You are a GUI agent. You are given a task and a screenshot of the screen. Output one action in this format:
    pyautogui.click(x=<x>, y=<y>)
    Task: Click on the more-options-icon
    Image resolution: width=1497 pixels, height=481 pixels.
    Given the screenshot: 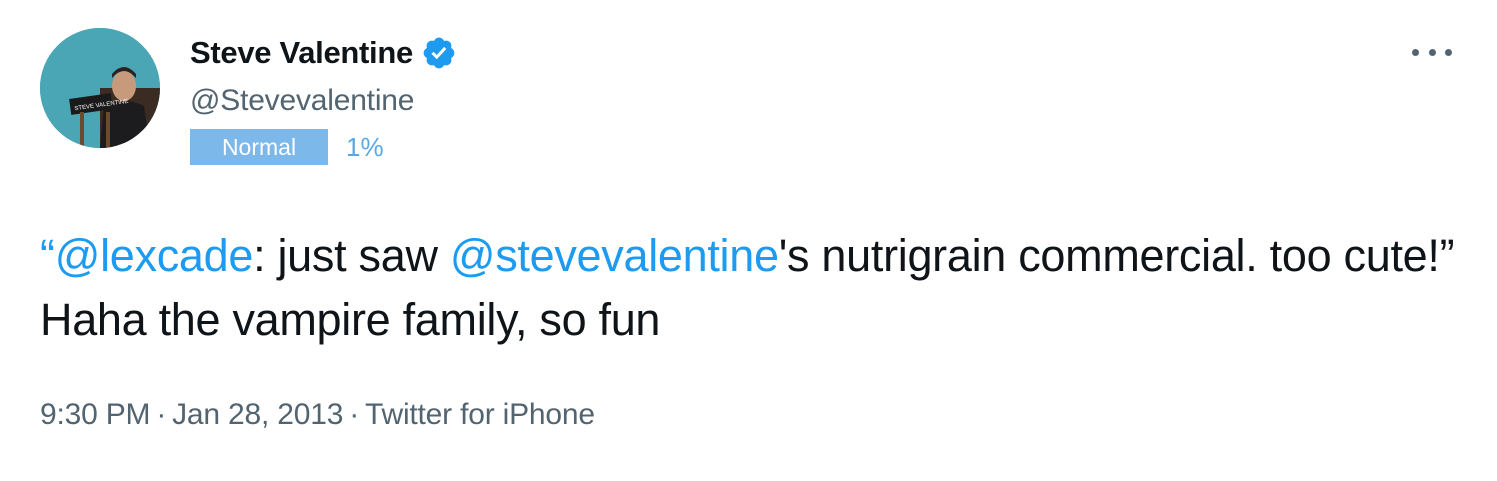 What is the action you would take?
    pyautogui.click(x=1432, y=52)
    